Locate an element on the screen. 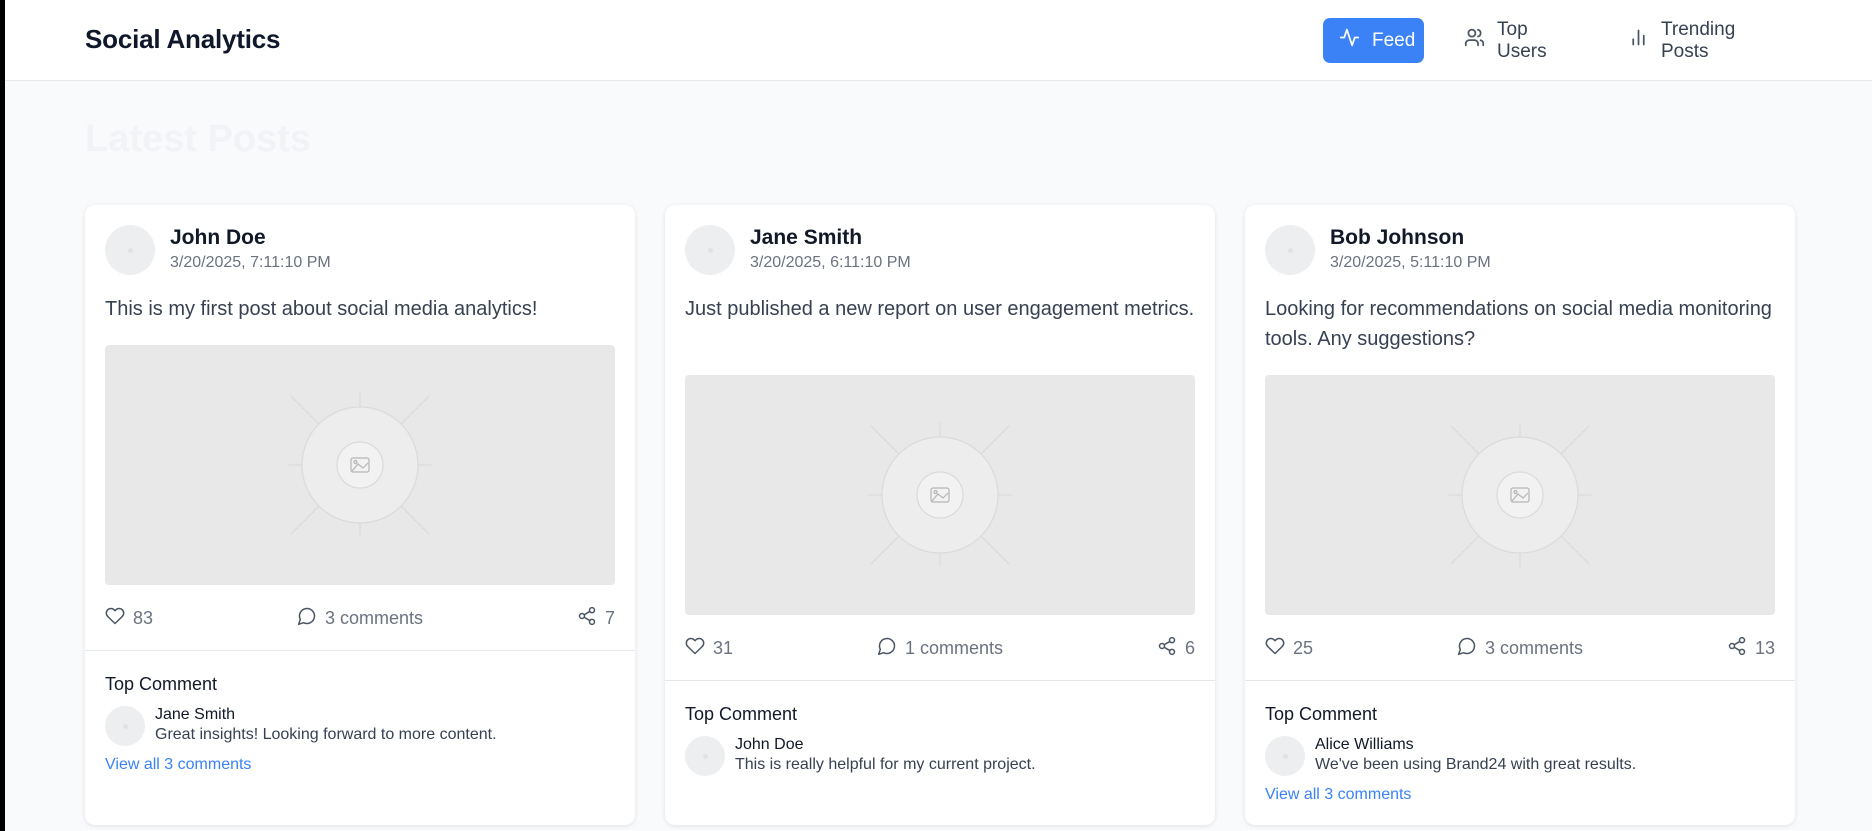 The width and height of the screenshot is (1872, 831). comment-author: John Doe is located at coordinates (769, 744).